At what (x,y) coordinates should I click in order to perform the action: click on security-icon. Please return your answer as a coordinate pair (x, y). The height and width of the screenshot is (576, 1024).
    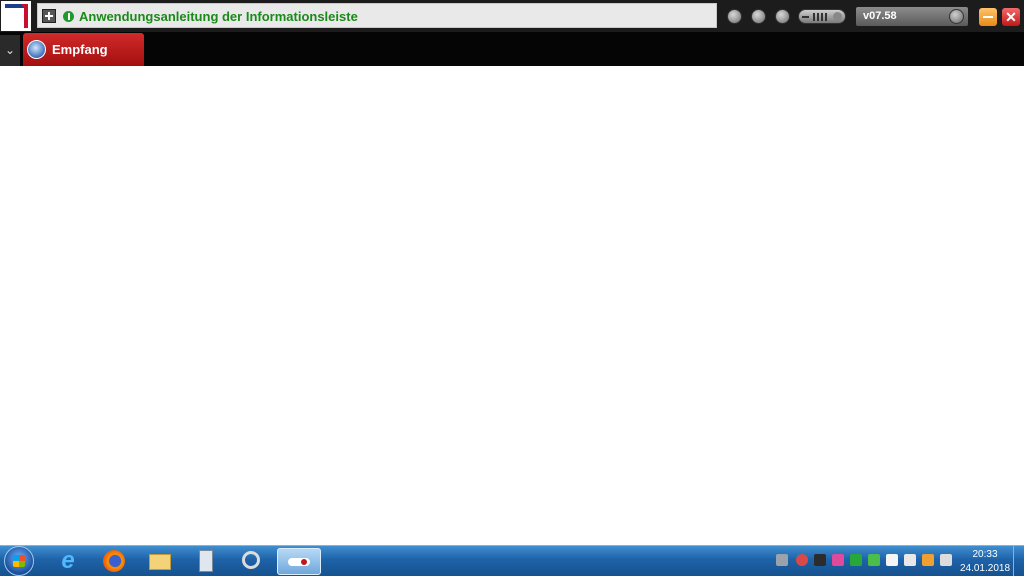
    Looking at the image, I should click on (802, 560).